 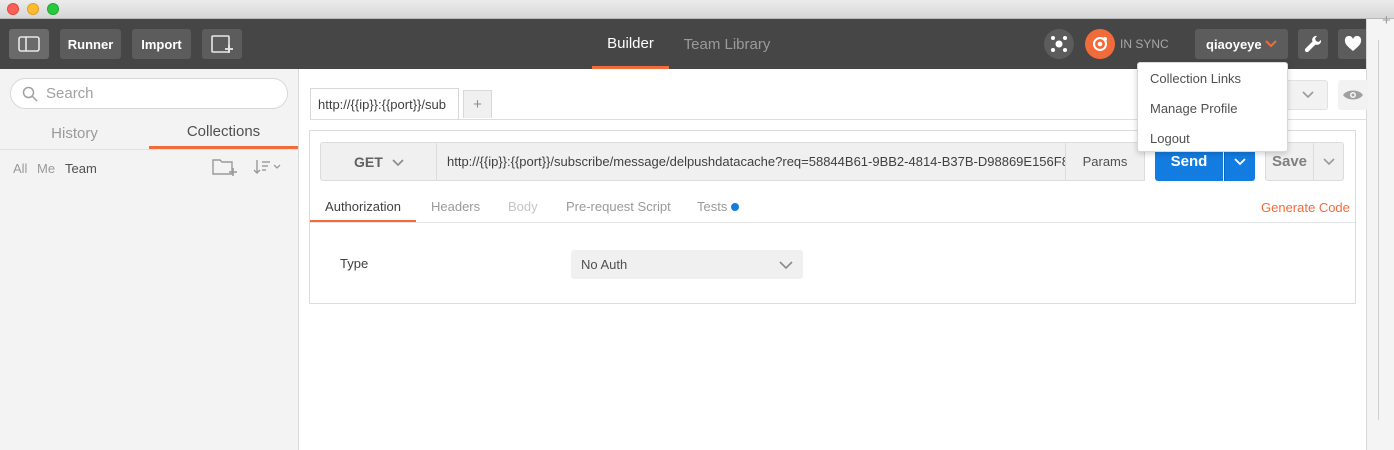 I want to click on username-label: qiaoyeye, so click(x=1234, y=44).